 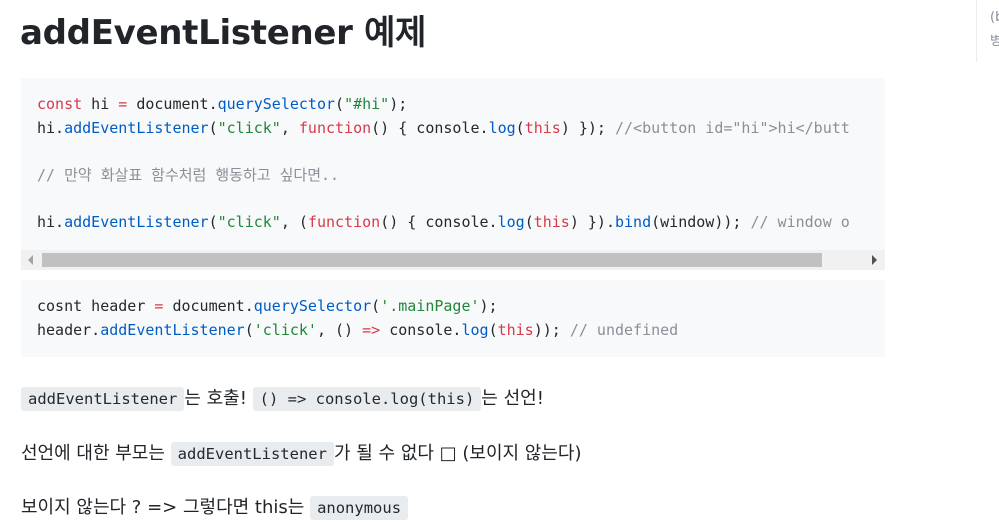 I want to click on code-token: const, so click(x=60, y=104).